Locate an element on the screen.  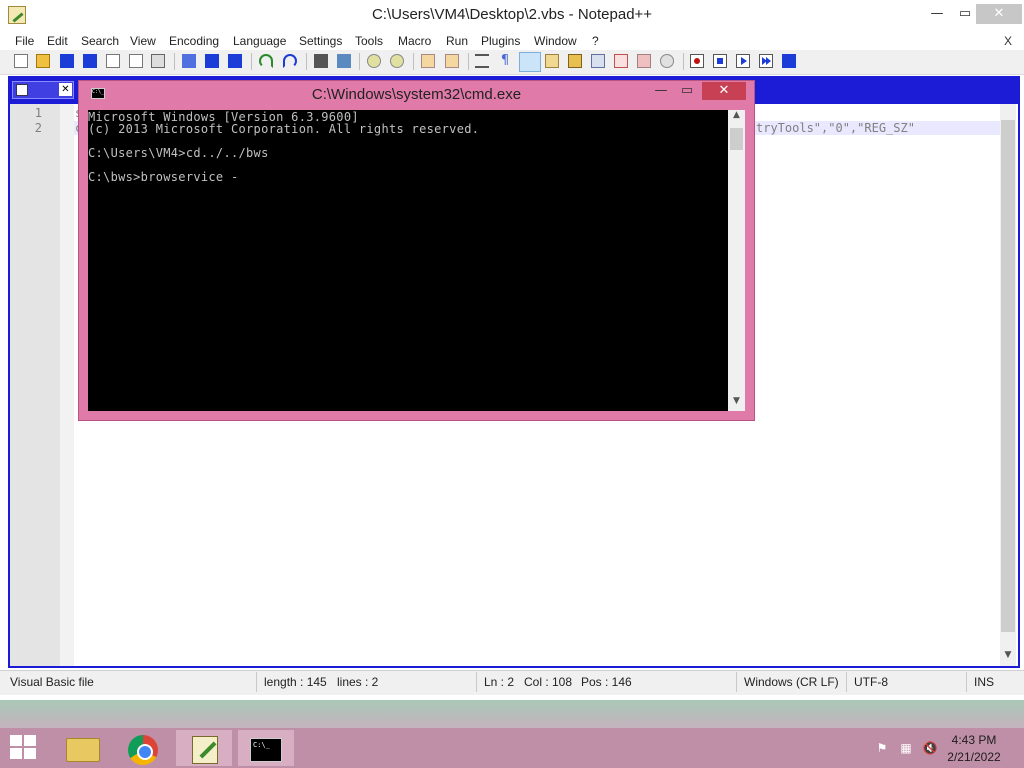
paste-icon is located at coordinates (235, 61).